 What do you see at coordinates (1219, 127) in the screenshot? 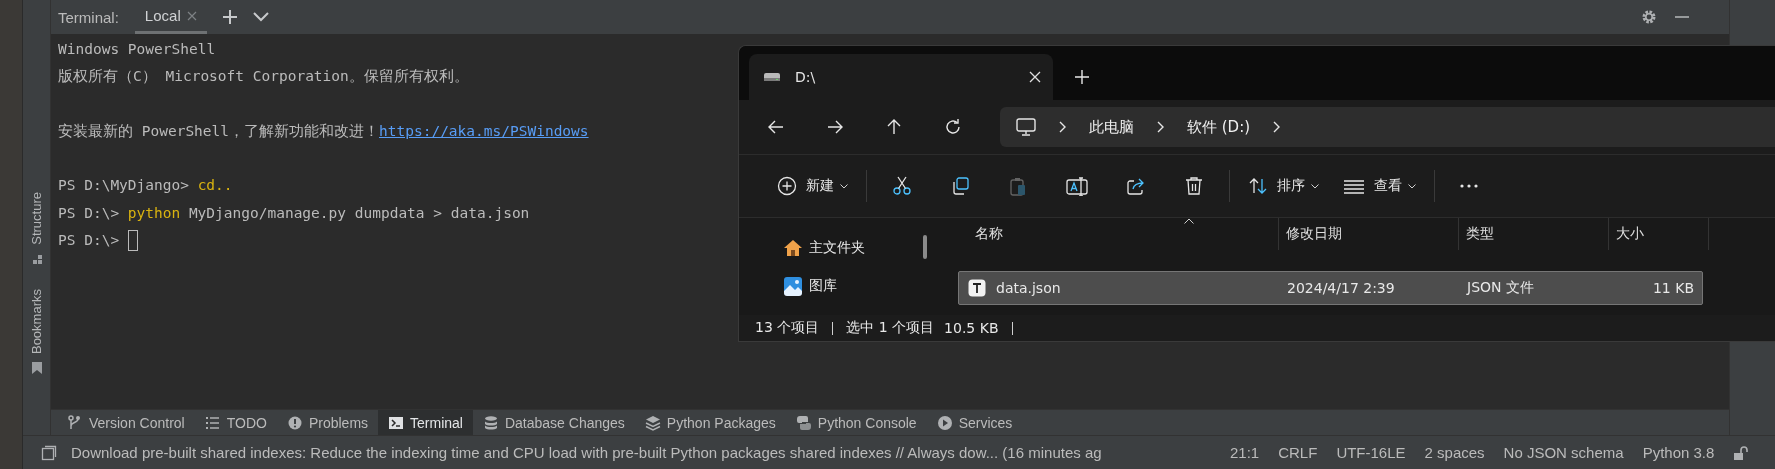
I see `breadcrumb-item: 软件 (D:)` at bounding box center [1219, 127].